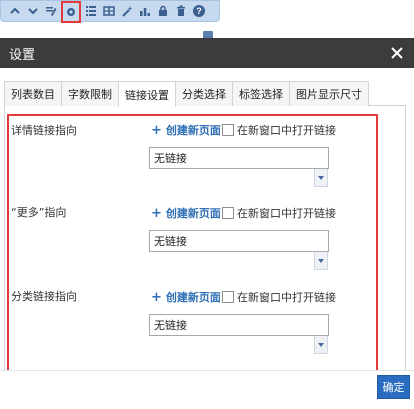  I want to click on settings-icon, so click(71, 12).